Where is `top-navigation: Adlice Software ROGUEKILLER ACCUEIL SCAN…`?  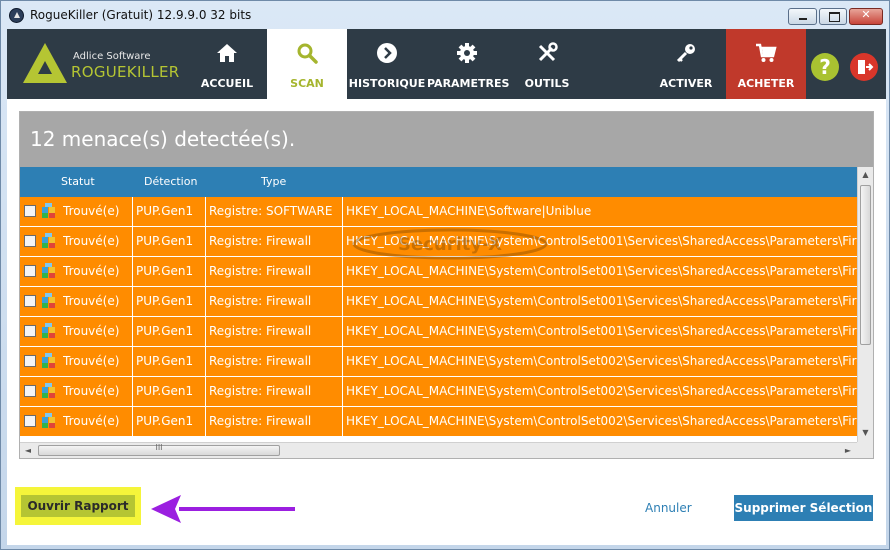
top-navigation: Adlice Software ROGUEKILLER ACCUEIL SCAN… is located at coordinates (446, 64).